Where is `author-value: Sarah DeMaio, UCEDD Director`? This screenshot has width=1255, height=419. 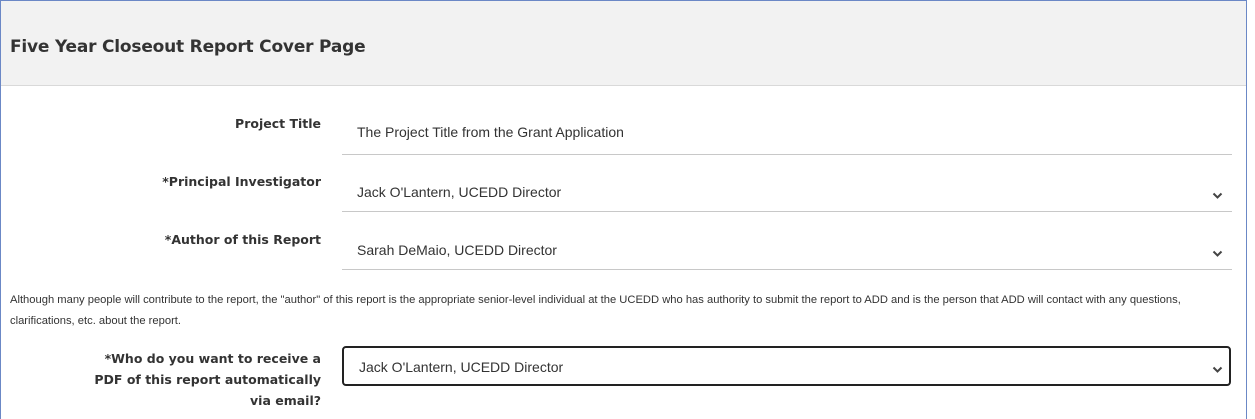
author-value: Sarah DeMaio, UCEDD Director is located at coordinates (457, 250).